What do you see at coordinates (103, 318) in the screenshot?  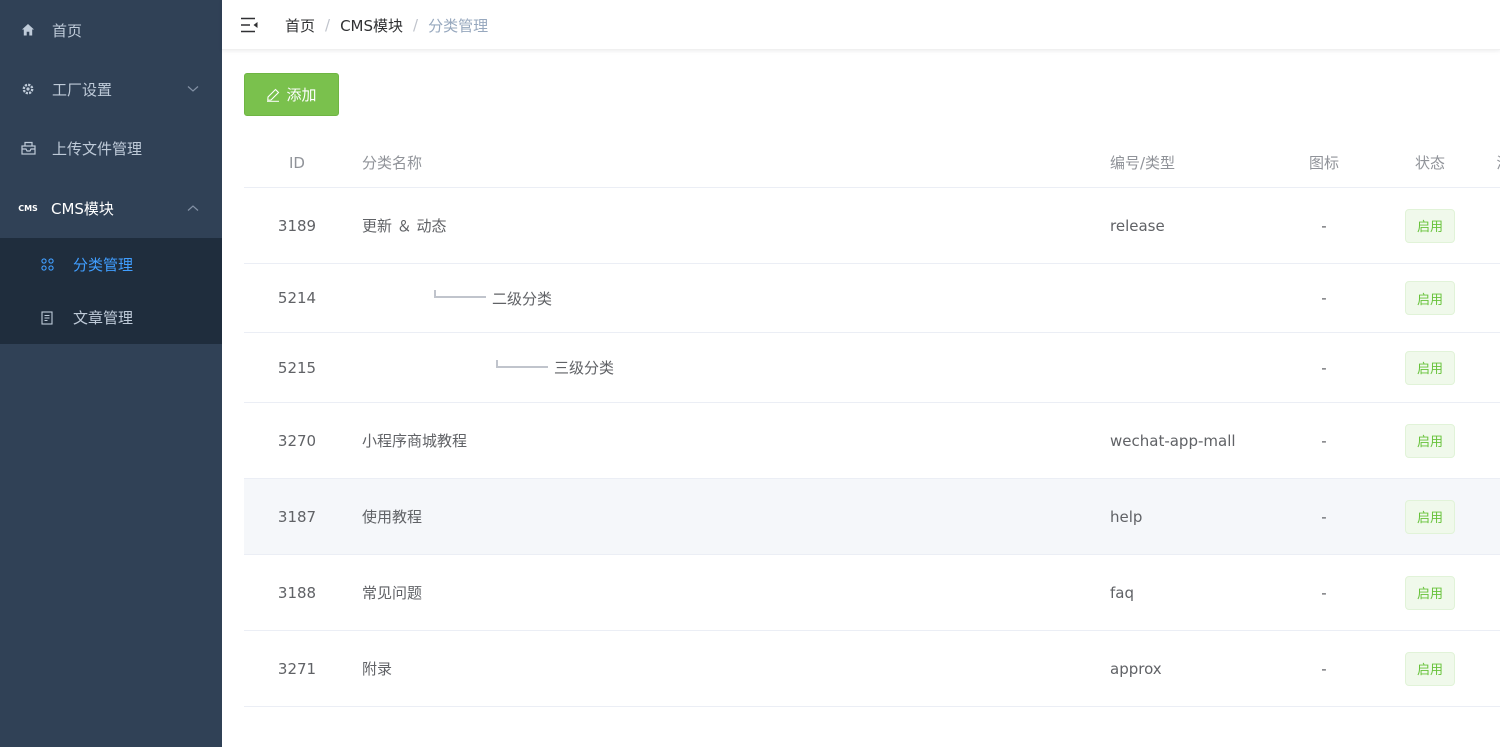 I see `sidebar-item-label: 文章管理` at bounding box center [103, 318].